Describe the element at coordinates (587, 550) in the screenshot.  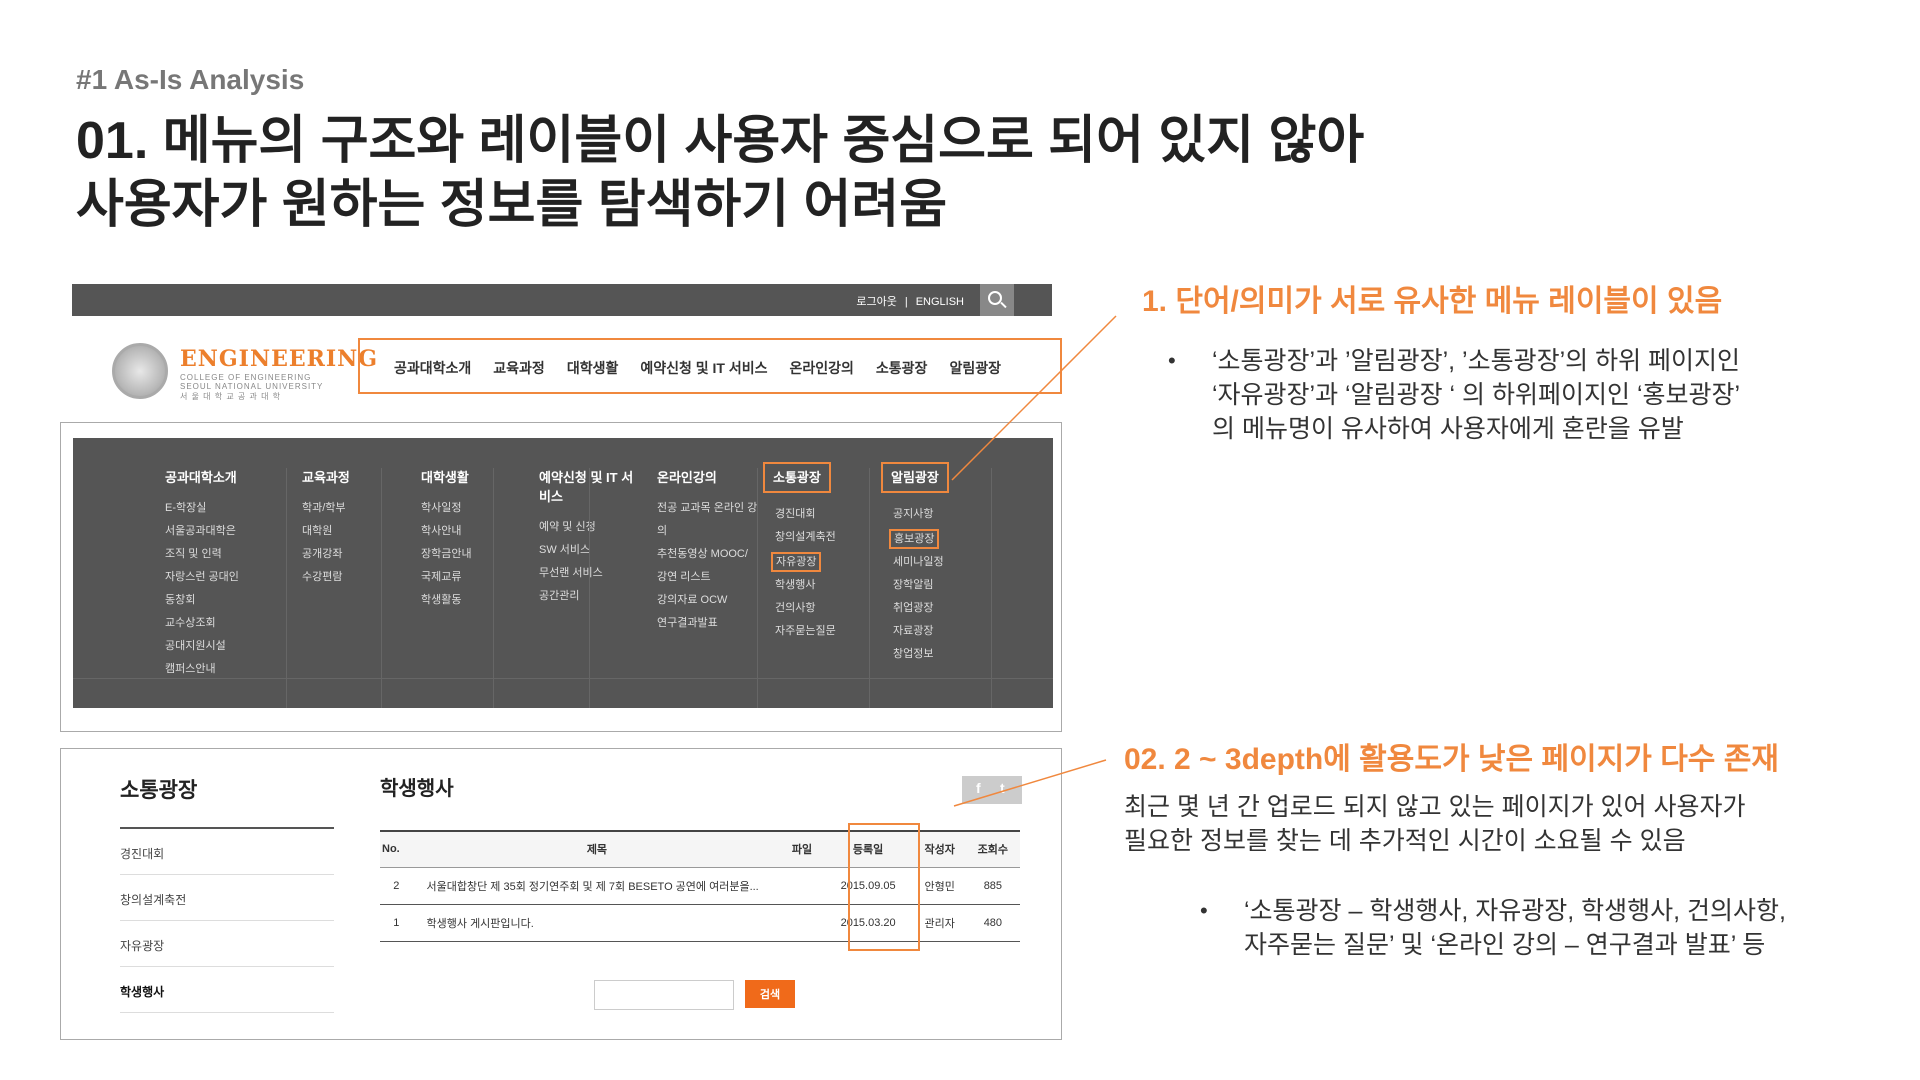
I see `mega-item: SW 서비스` at that location.